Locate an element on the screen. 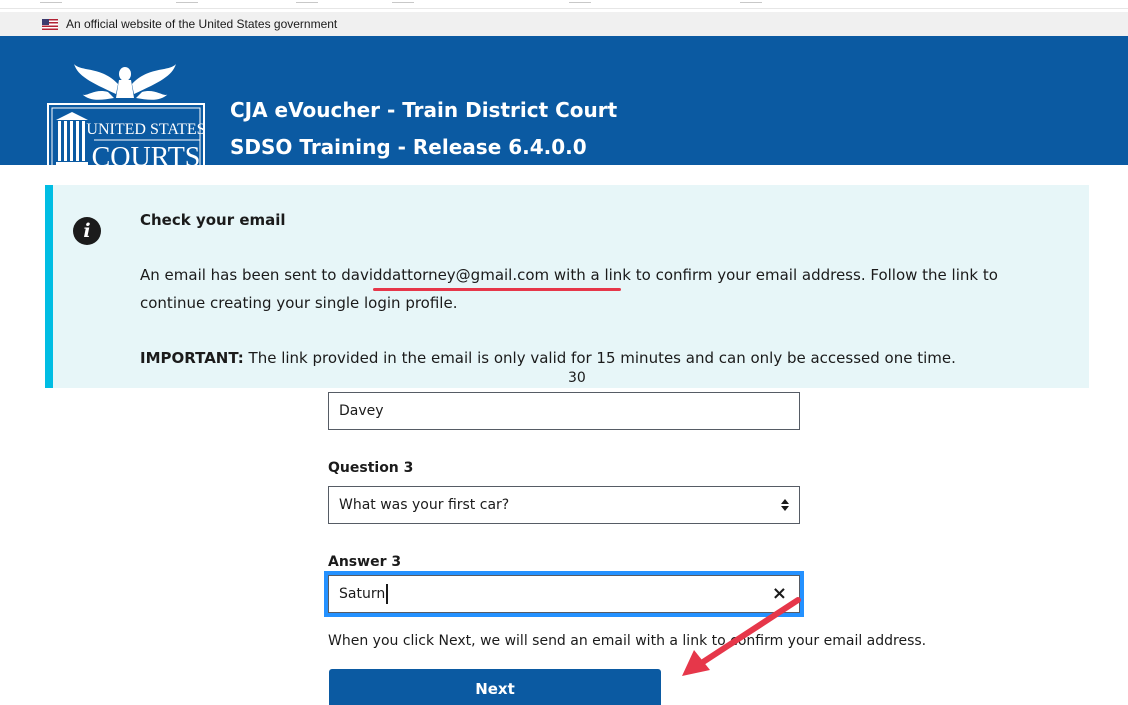 The image size is (1128, 705). important-label: IMPORTANT: is located at coordinates (192, 358).